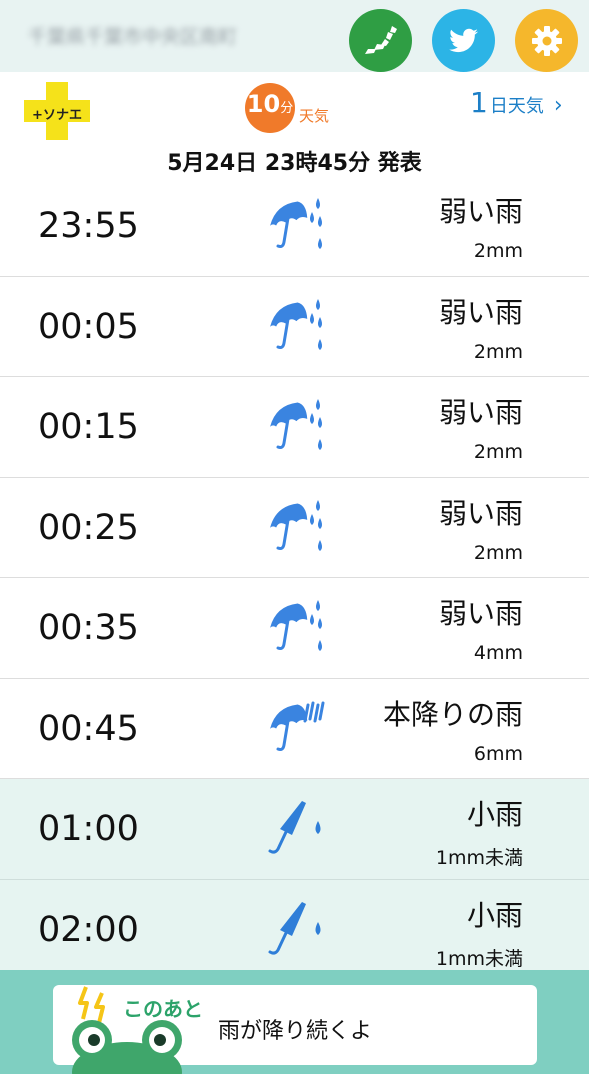  I want to click on forecast-row: 00:25 弱い雨 2mm, so click(294, 528).